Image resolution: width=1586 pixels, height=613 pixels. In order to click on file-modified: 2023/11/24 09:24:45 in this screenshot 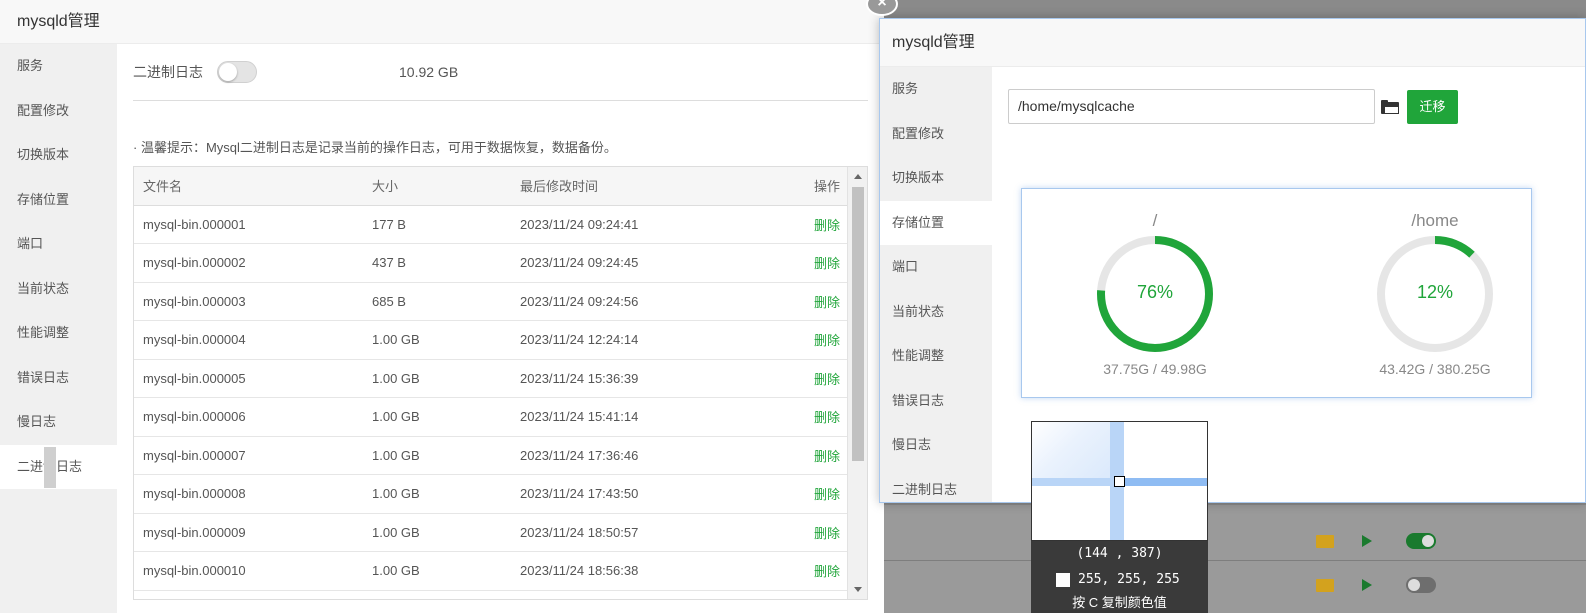, I will do `click(649, 263)`.